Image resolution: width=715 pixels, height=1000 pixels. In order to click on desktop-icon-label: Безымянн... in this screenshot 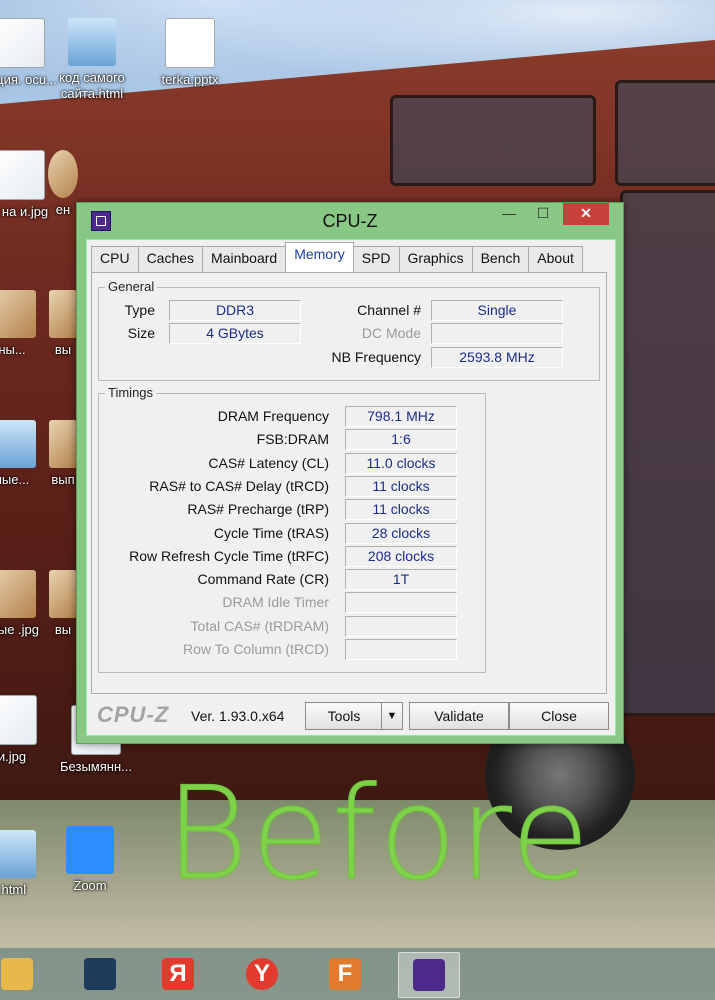, I will do `click(96, 766)`.